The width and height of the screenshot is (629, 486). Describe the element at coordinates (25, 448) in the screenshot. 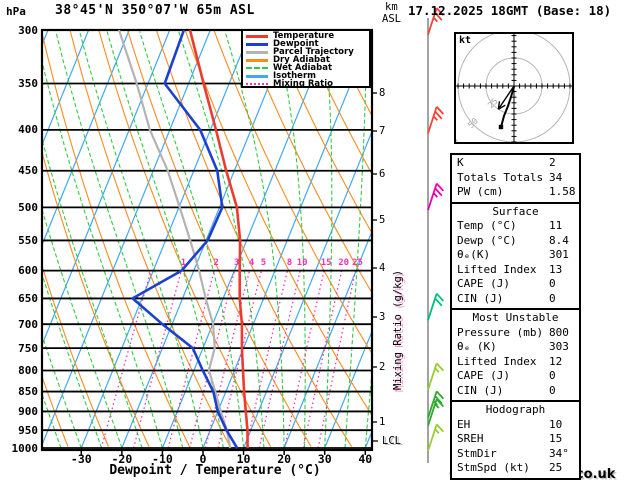

I see `pressure-tick-label: 1000` at that location.